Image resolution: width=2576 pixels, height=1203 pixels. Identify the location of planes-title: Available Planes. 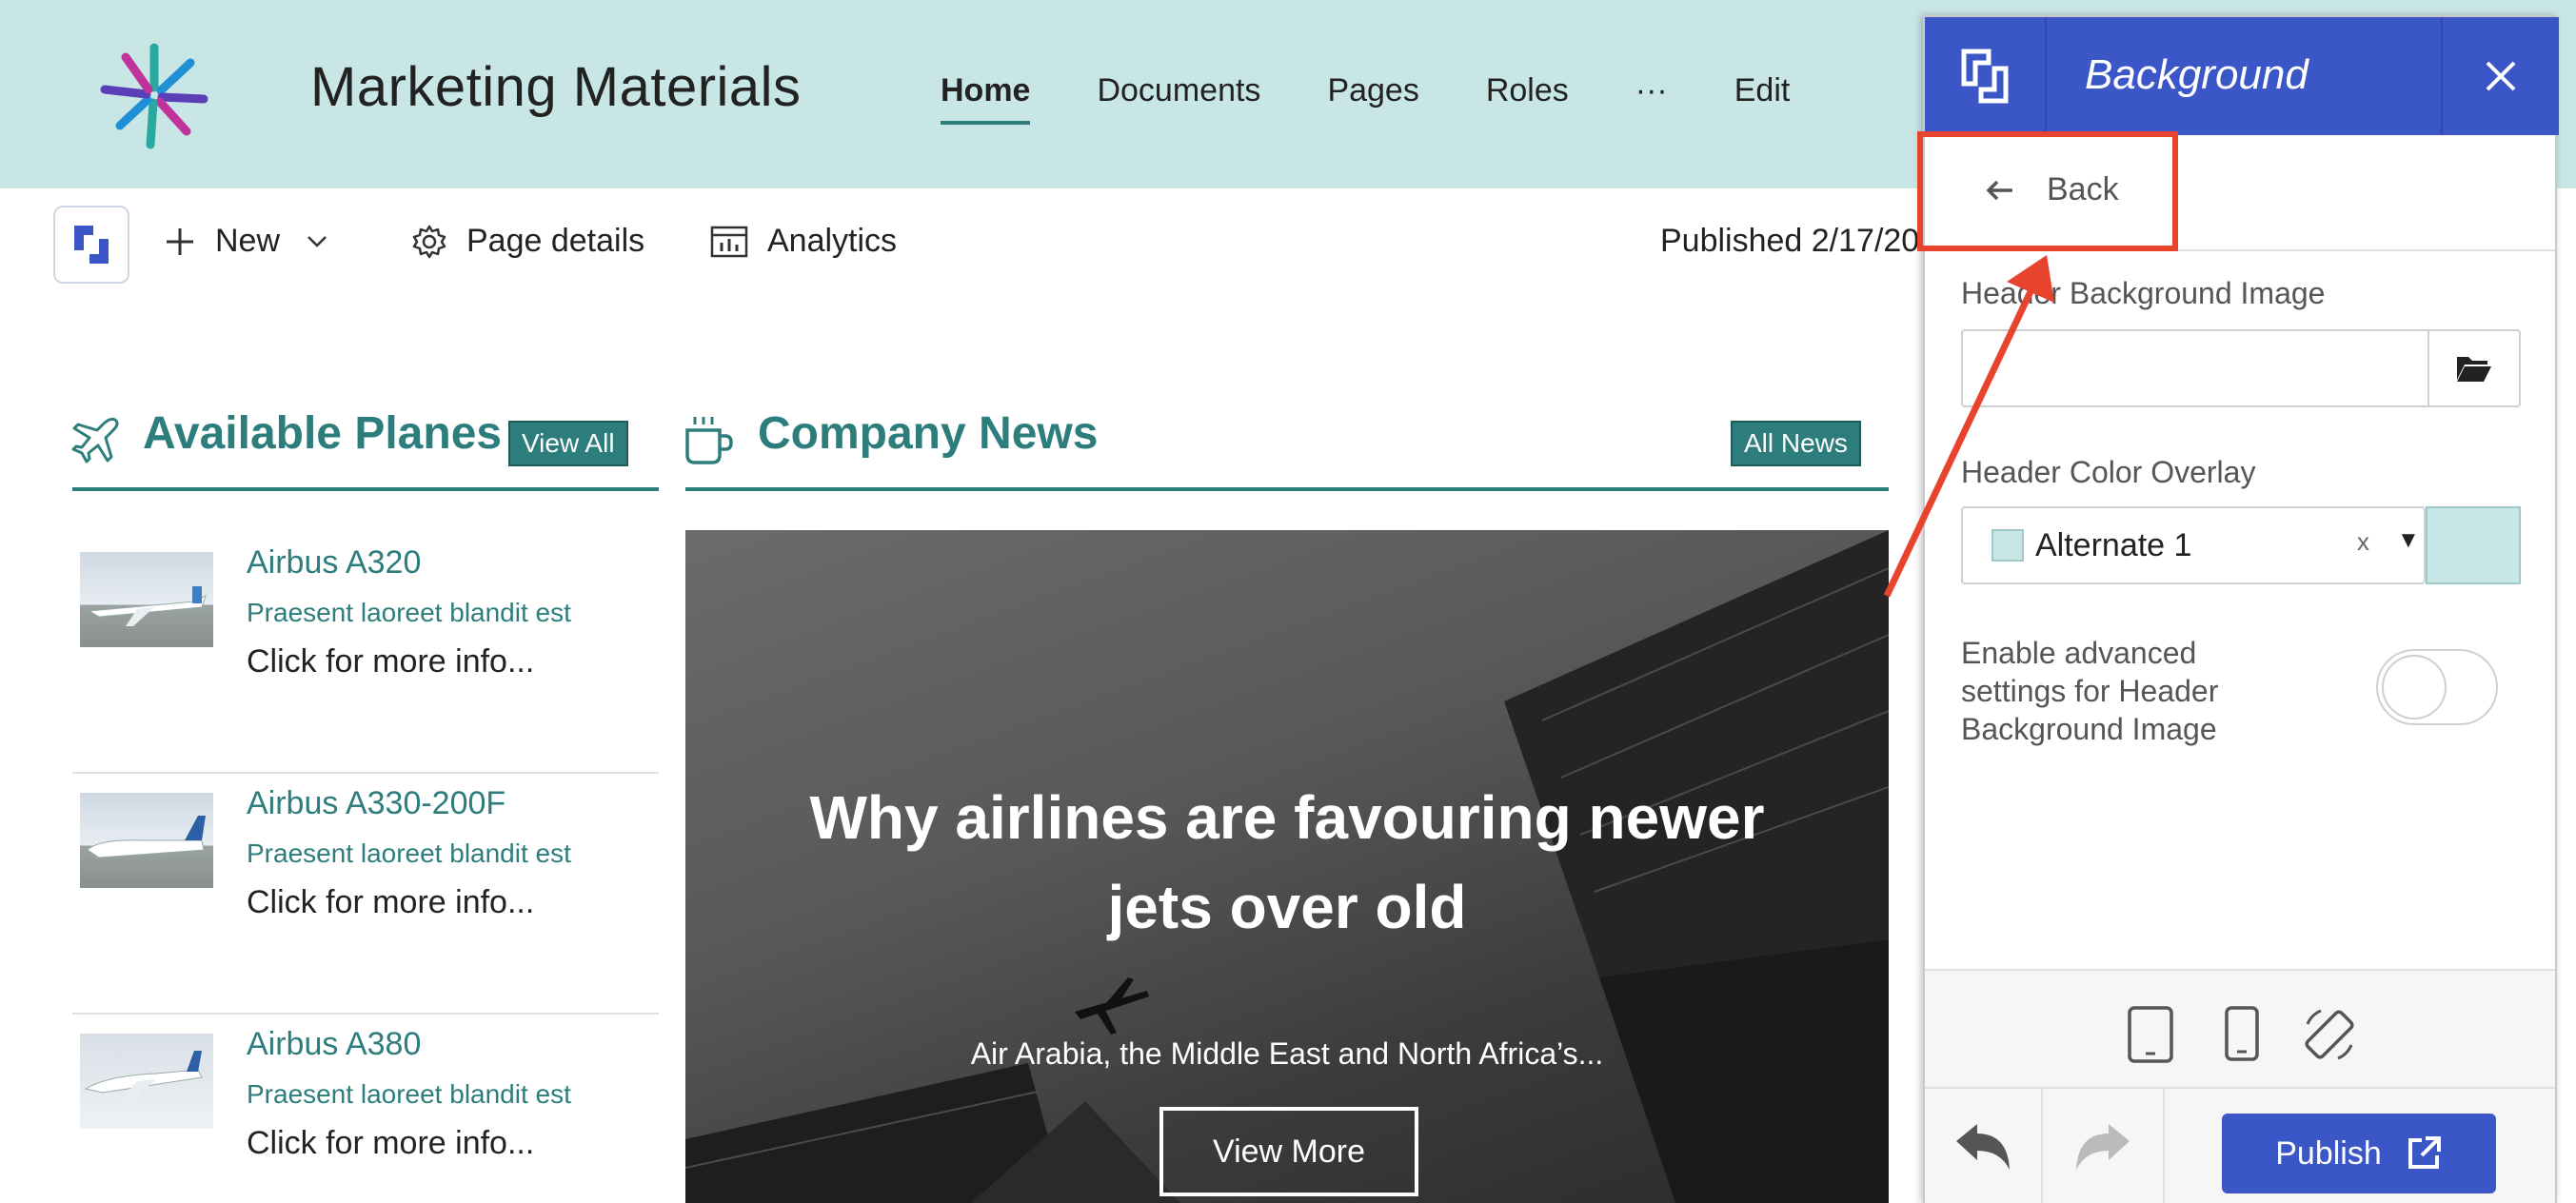
(323, 433).